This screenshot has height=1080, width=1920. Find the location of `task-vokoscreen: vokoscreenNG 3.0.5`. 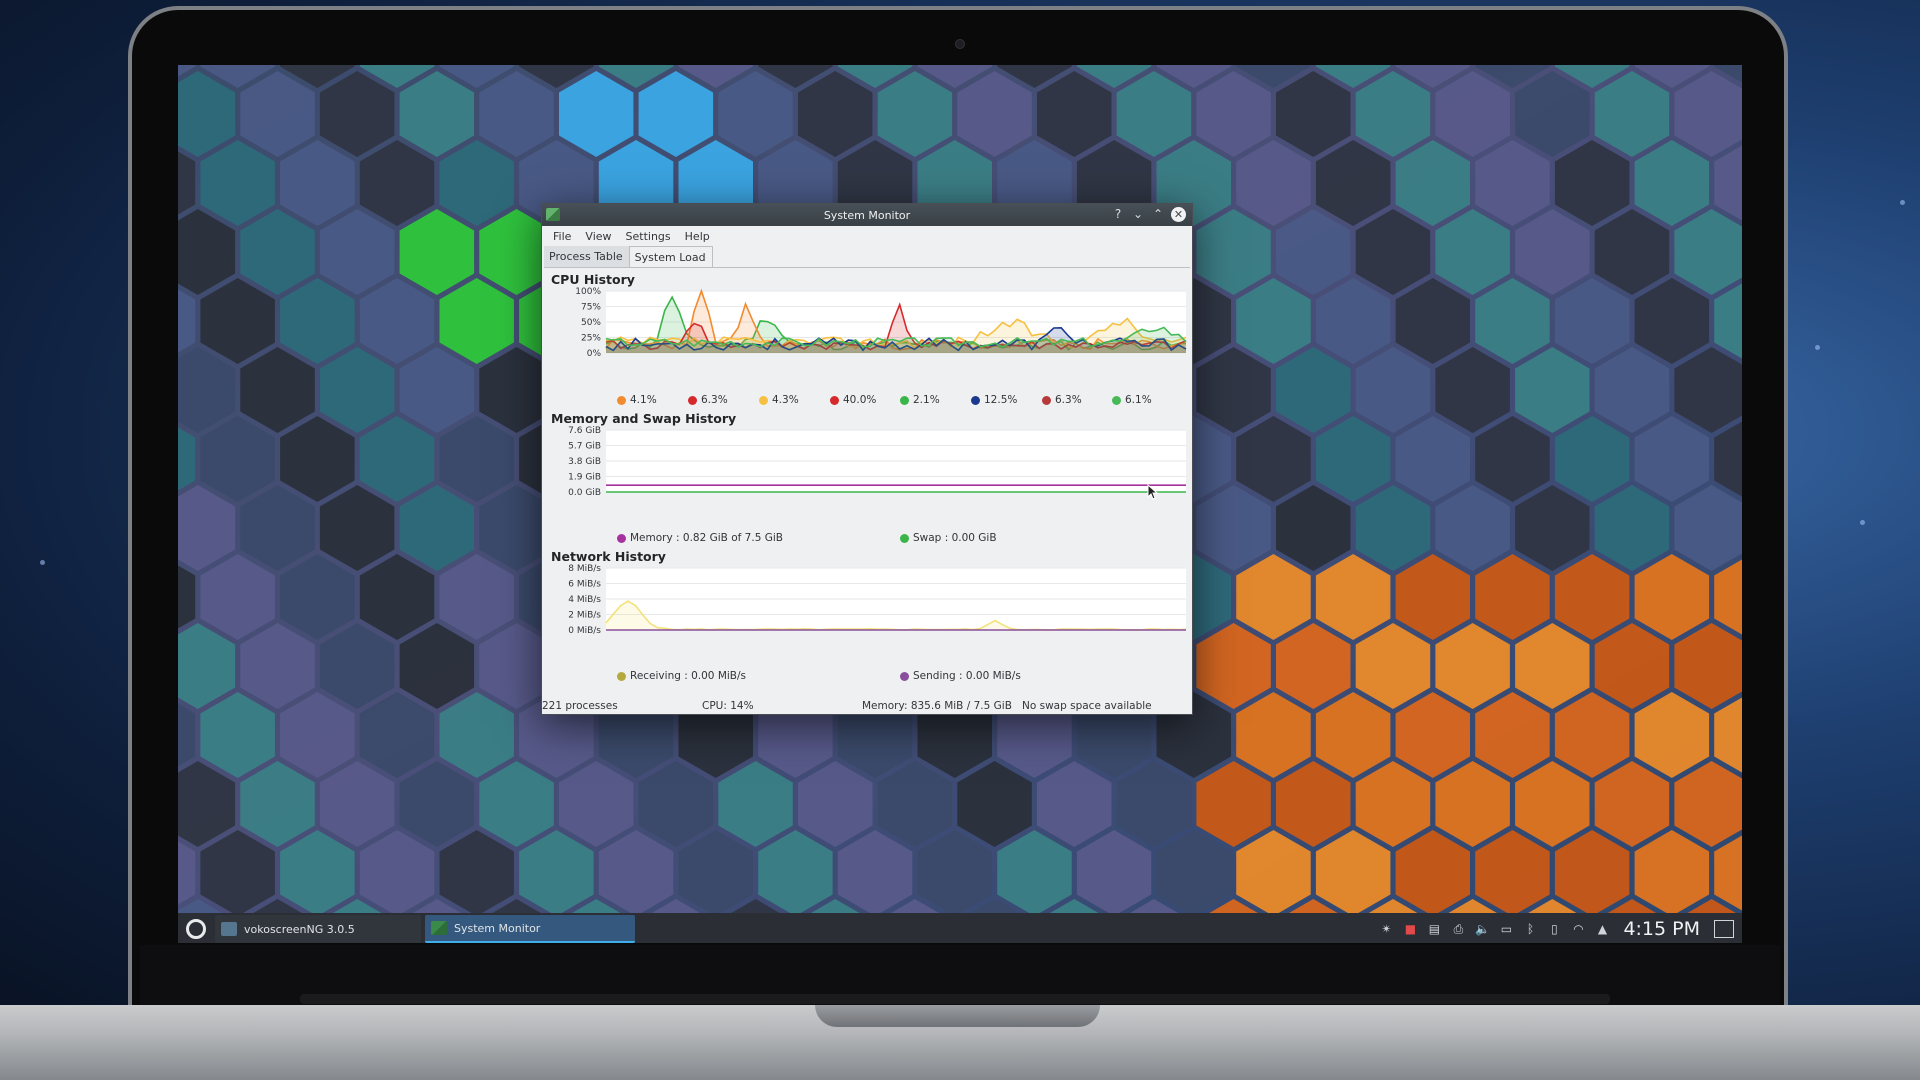

task-vokoscreen: vokoscreenNG 3.0.5 is located at coordinates (318, 929).